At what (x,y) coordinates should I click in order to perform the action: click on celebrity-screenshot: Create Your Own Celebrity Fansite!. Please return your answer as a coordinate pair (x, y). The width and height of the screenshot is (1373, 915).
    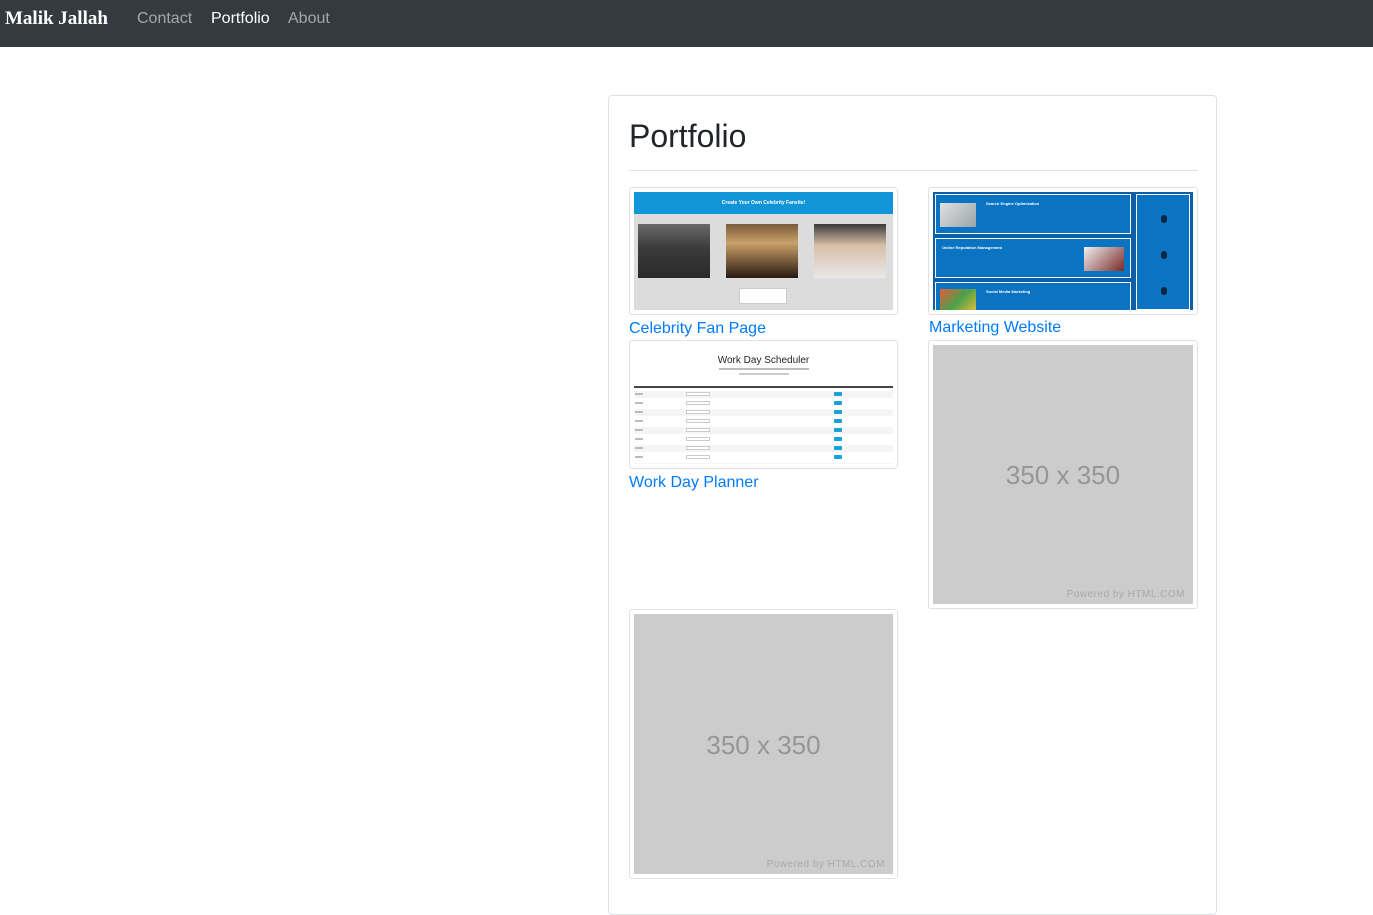
    Looking at the image, I should click on (763, 251).